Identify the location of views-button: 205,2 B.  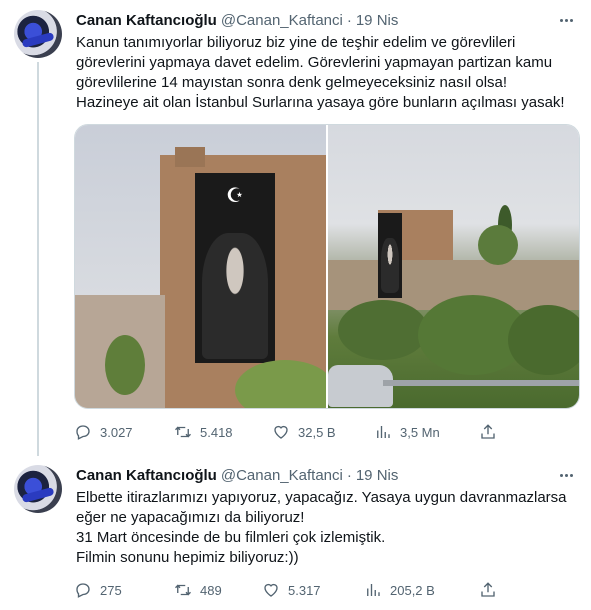
(399, 590).